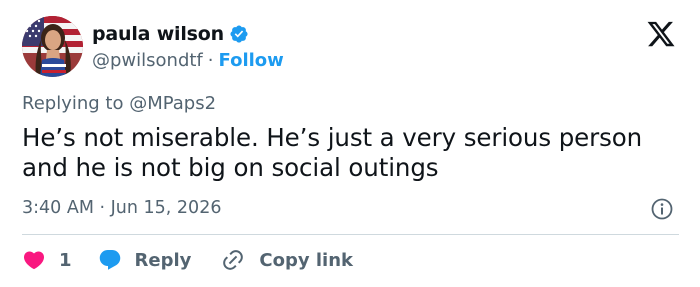  Describe the element at coordinates (119, 103) in the screenshot. I see `replying-to-label: Replying to @MPaps2` at that location.